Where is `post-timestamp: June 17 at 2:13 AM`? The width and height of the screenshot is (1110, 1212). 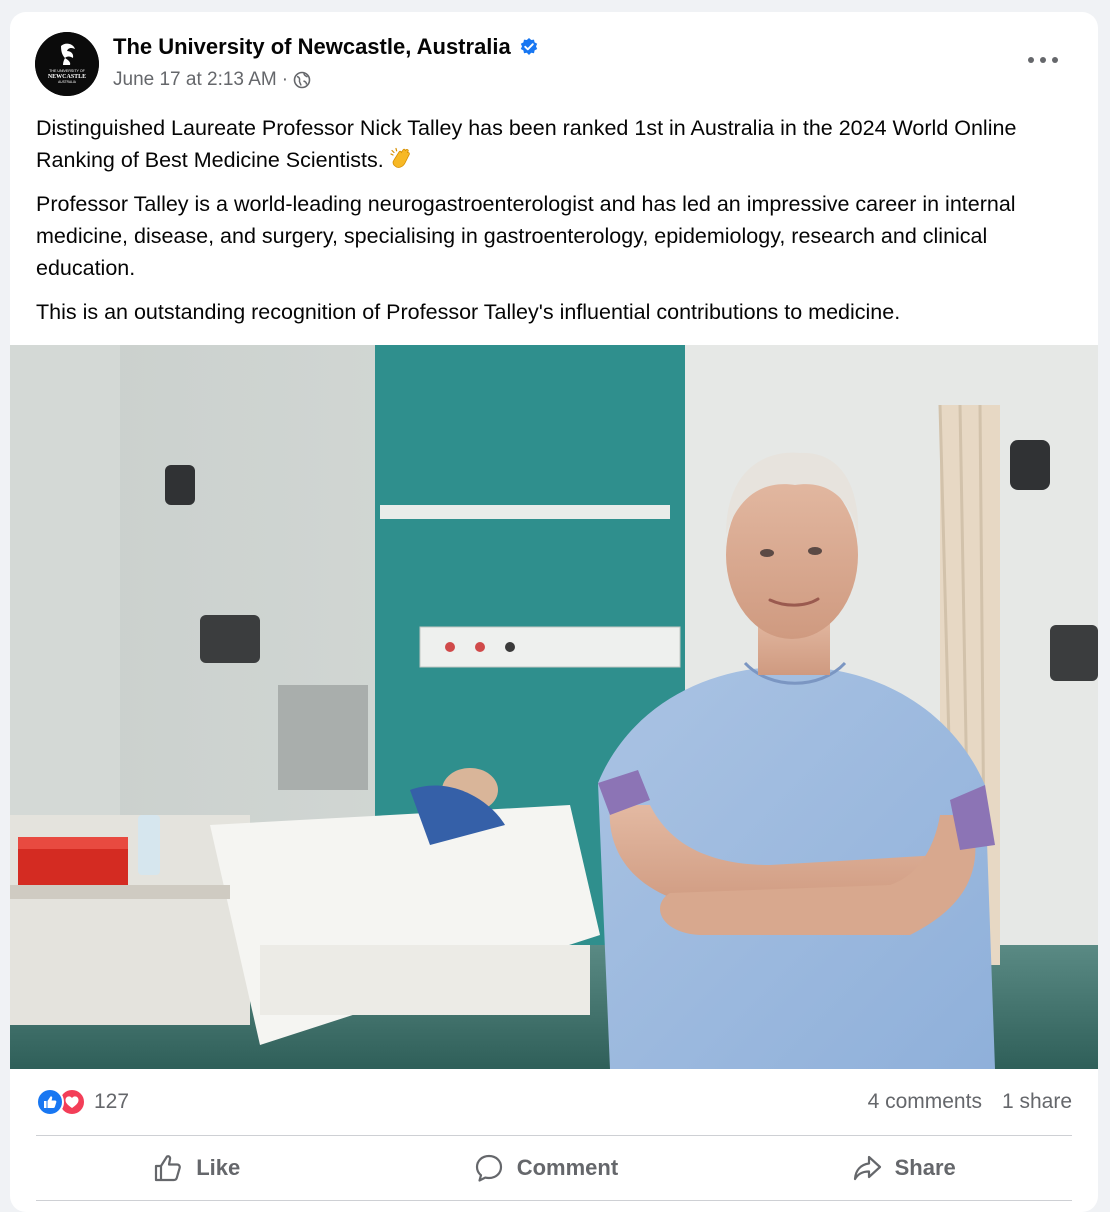 post-timestamp: June 17 at 2:13 AM is located at coordinates (195, 80).